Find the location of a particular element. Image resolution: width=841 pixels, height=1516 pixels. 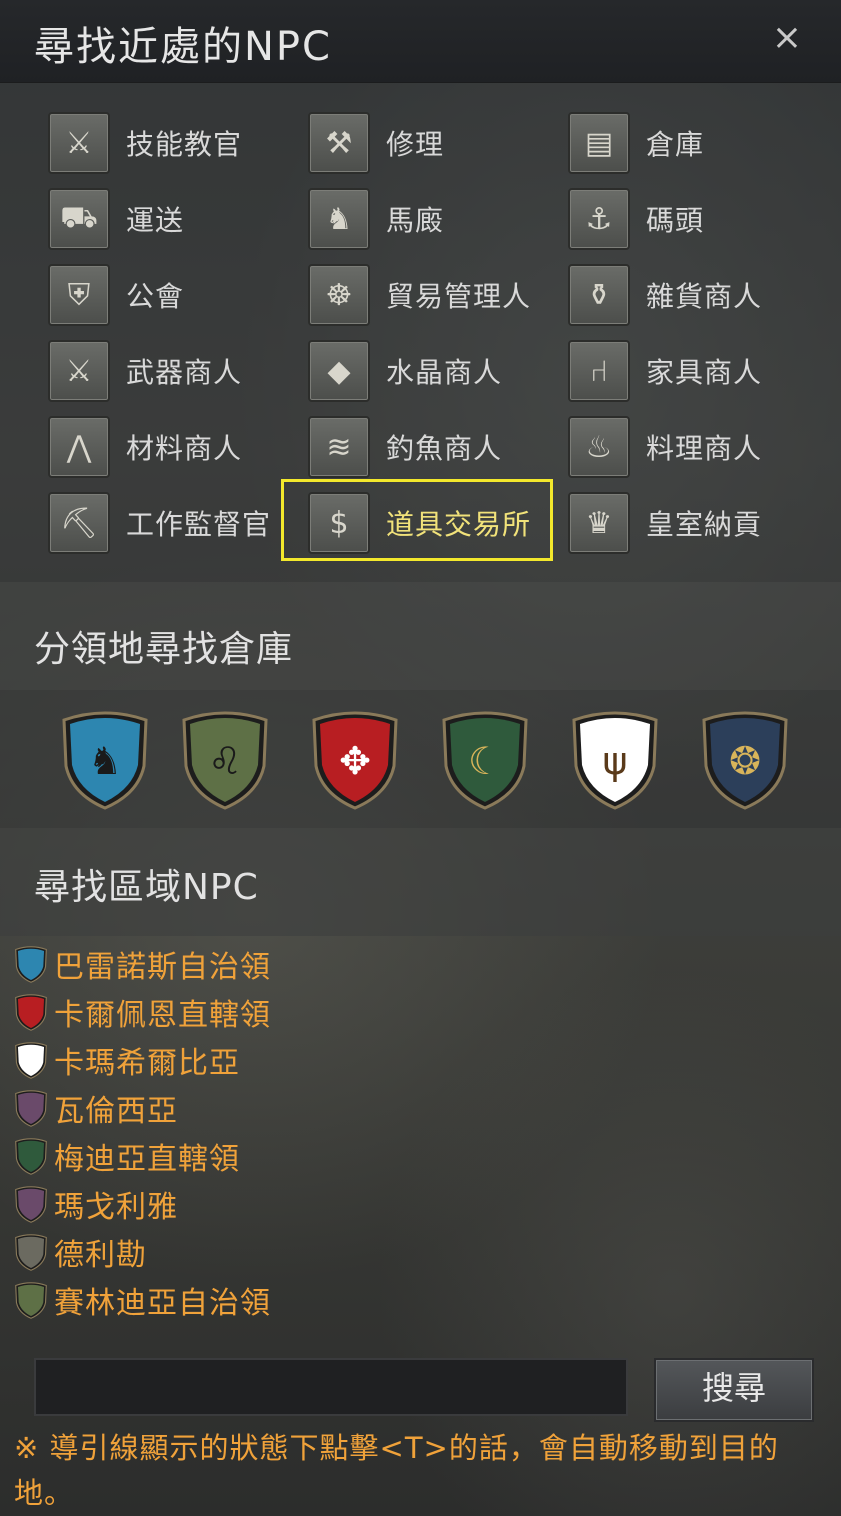

npc-type-label: 家具商人 is located at coordinates (704, 372).